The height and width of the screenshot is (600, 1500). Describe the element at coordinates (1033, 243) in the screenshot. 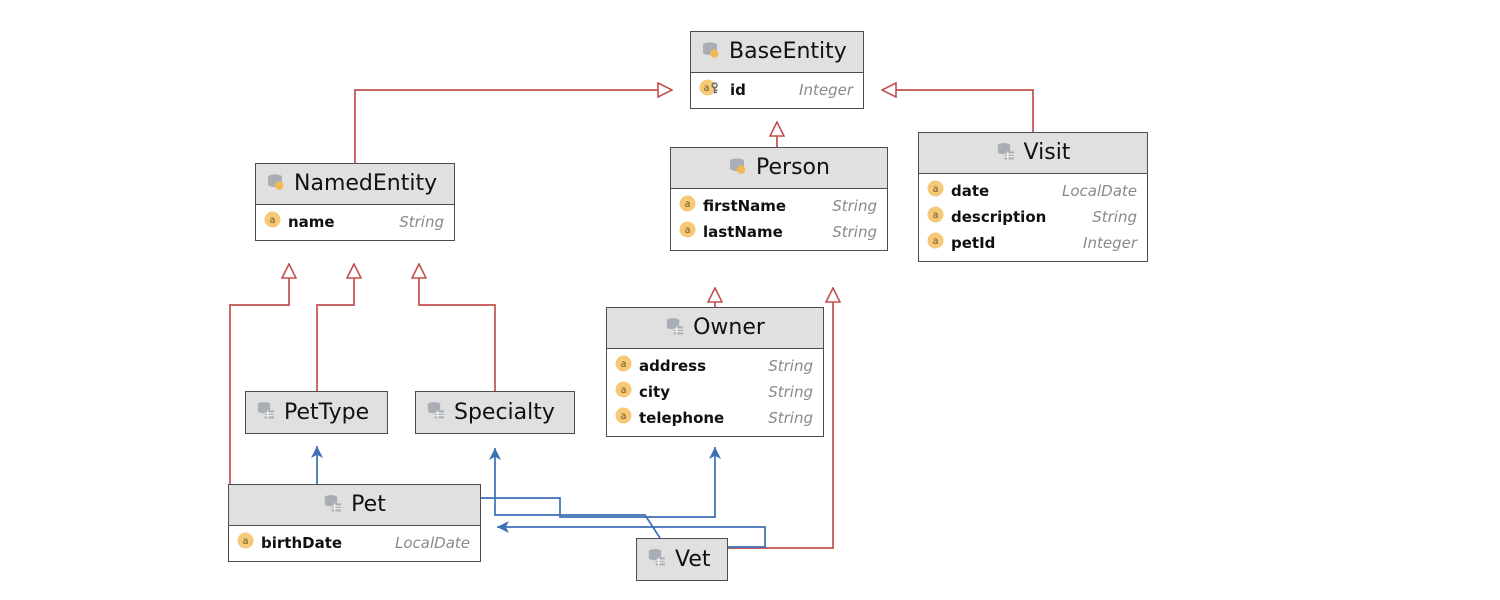

I see `attribute-row: a petId Integer` at that location.